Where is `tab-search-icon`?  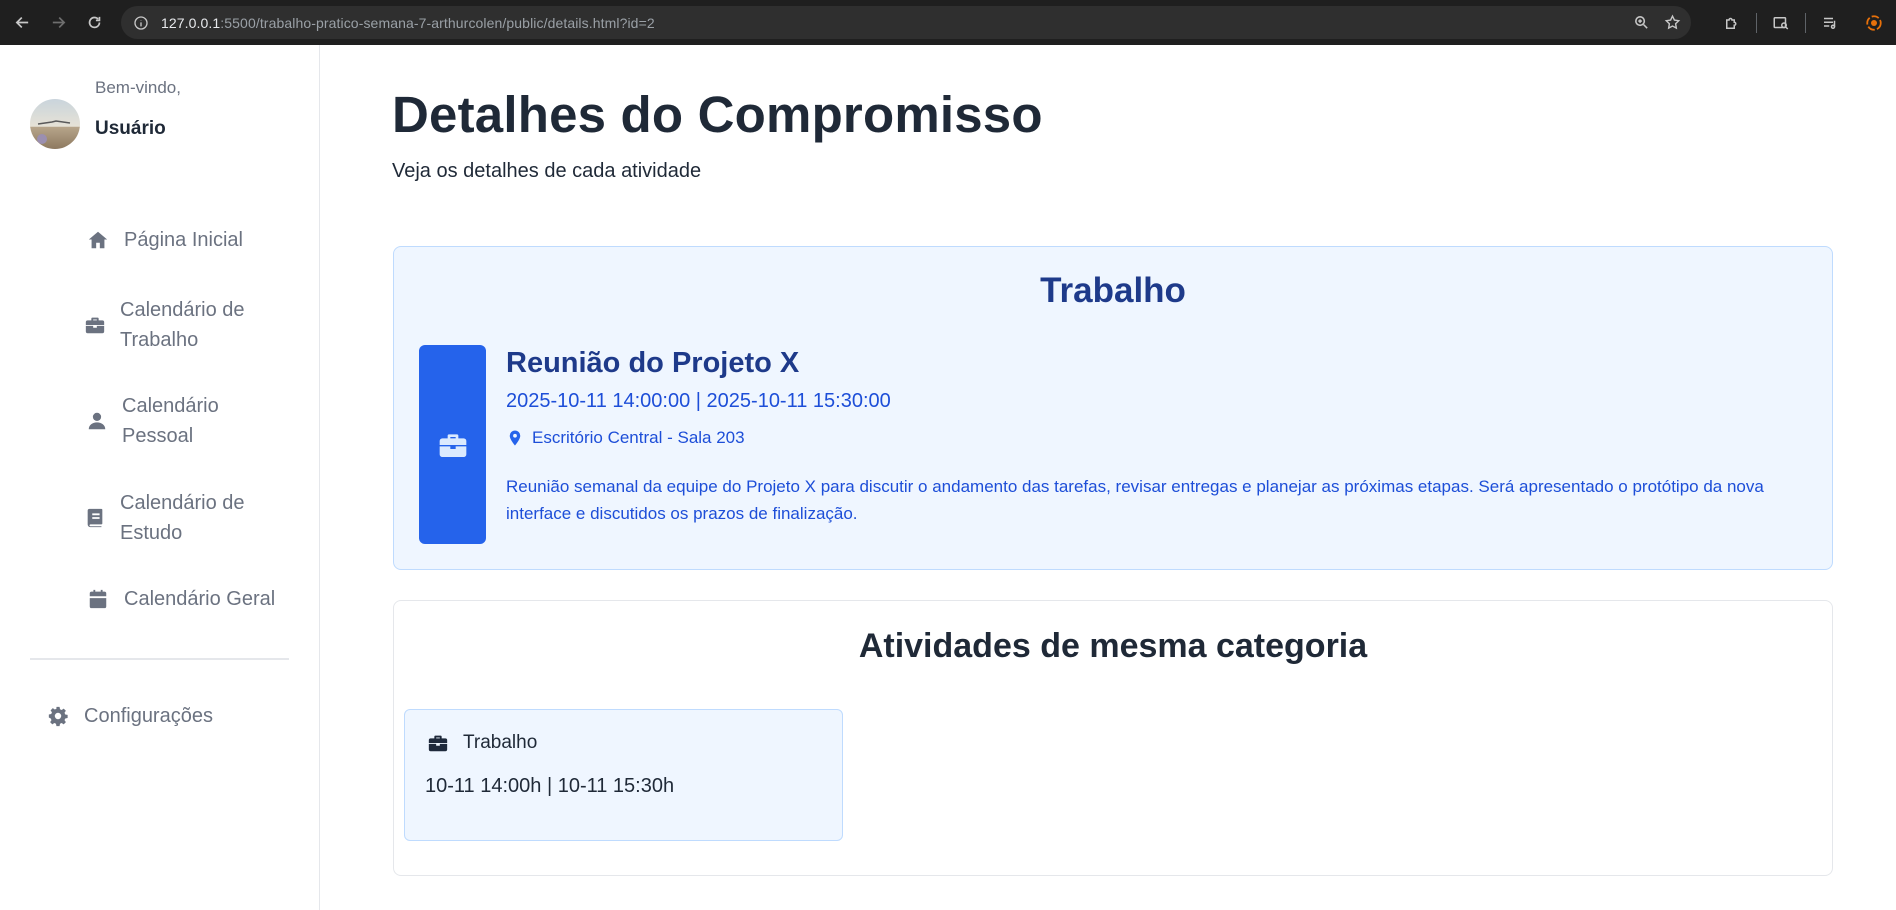 tab-search-icon is located at coordinates (1781, 23).